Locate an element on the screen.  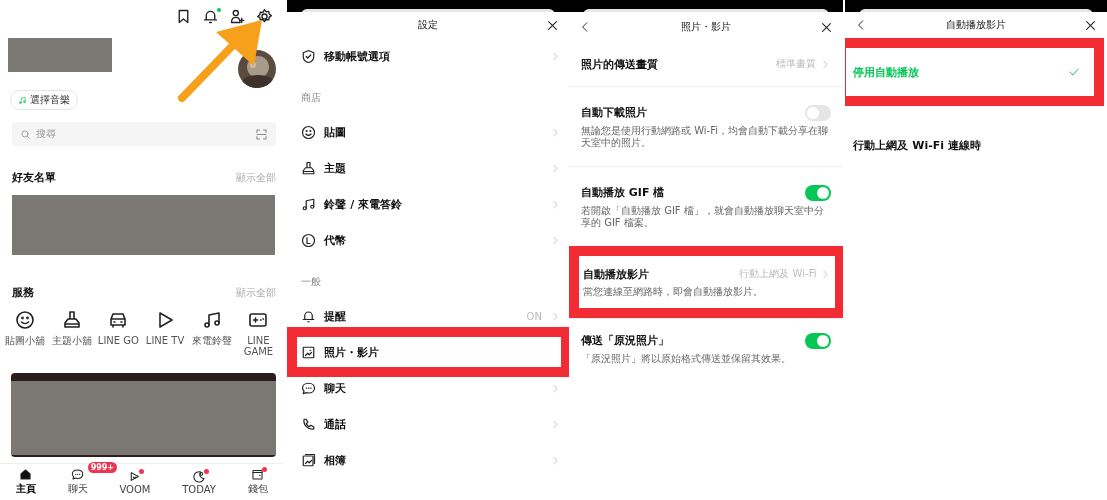
service-label: 來電鈴聲 is located at coordinates (211, 340).